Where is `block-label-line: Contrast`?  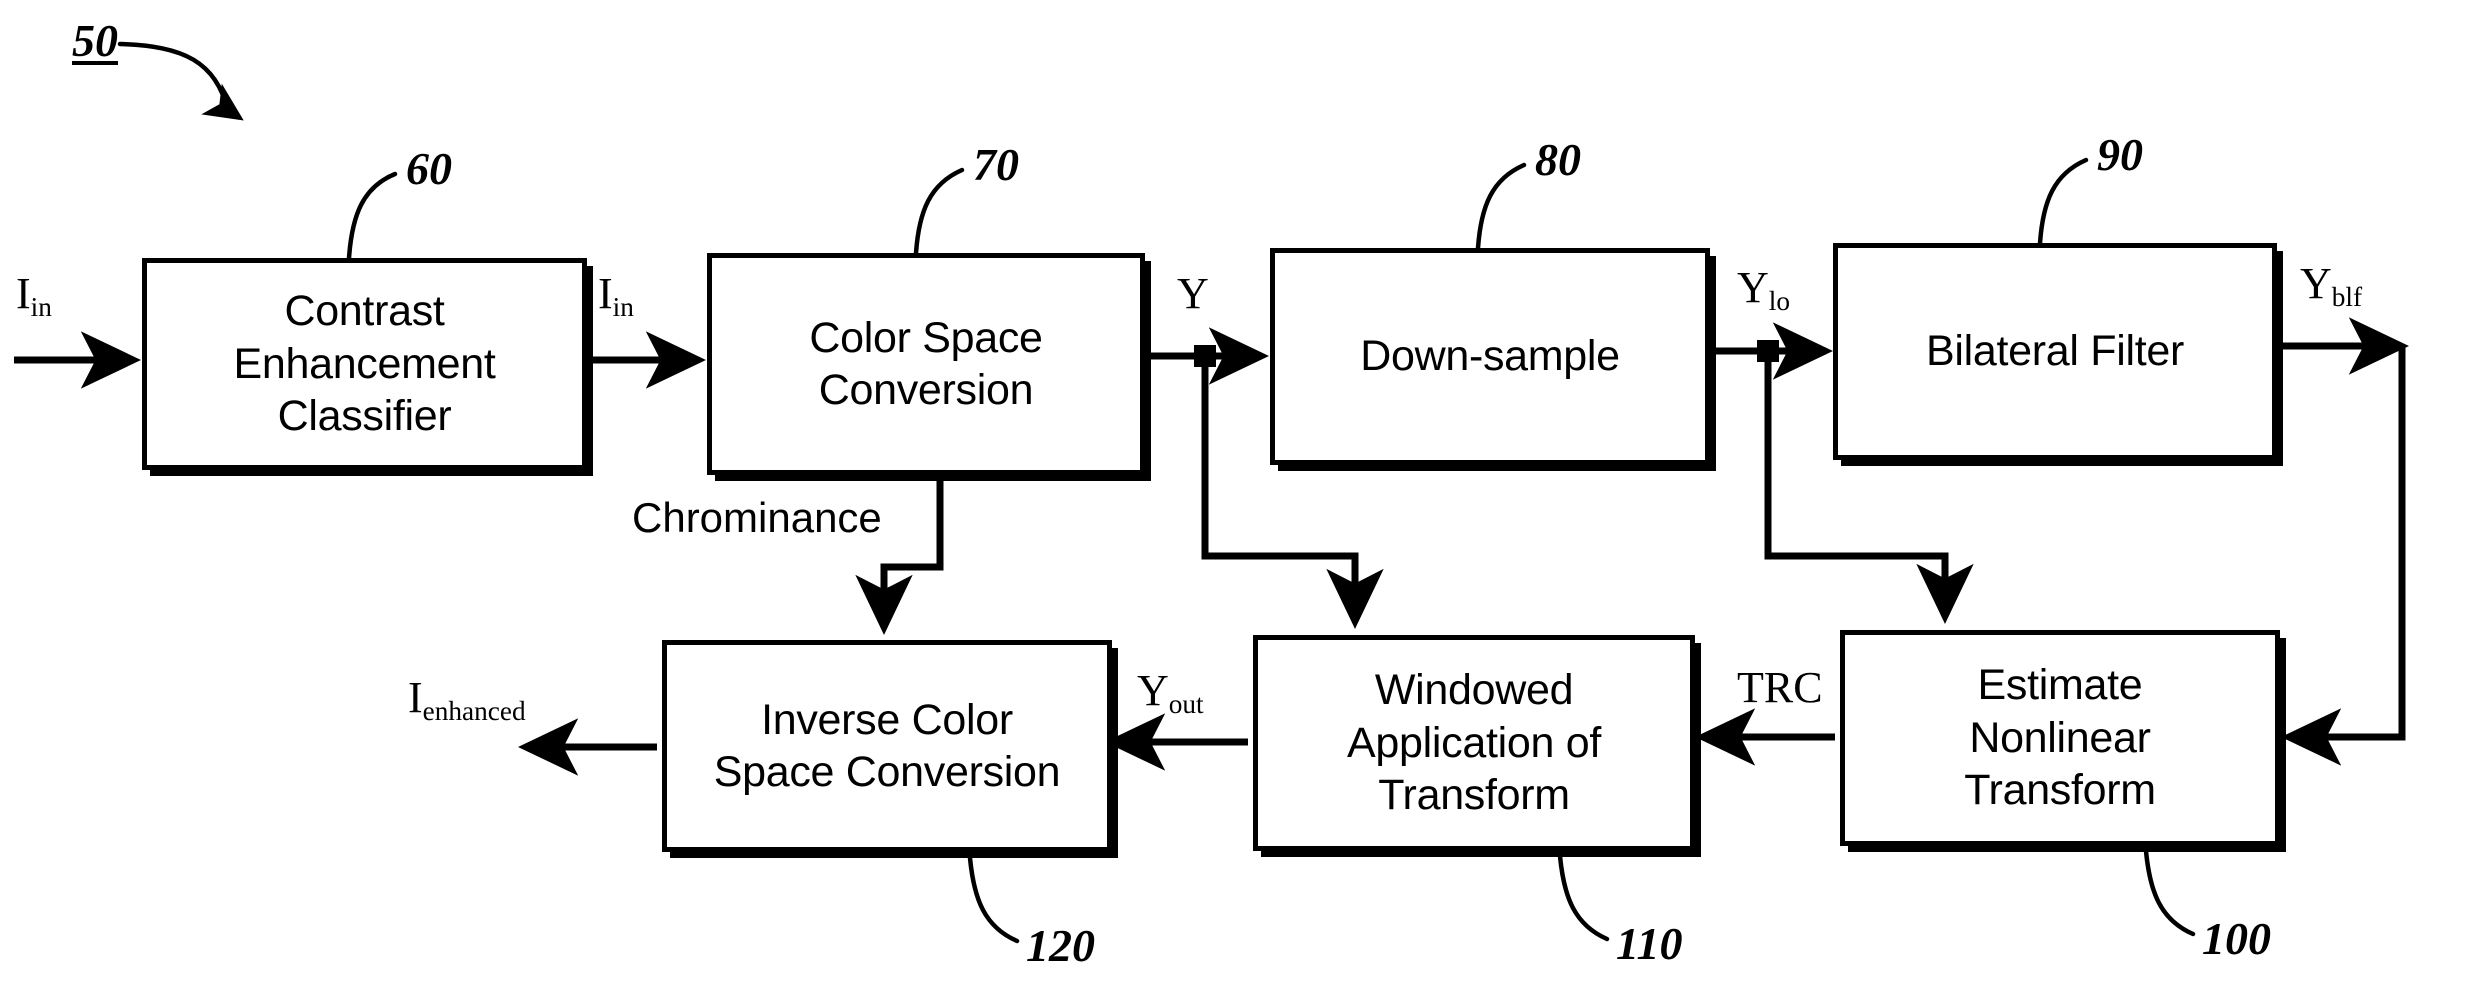 block-label-line: Contrast is located at coordinates (364, 311).